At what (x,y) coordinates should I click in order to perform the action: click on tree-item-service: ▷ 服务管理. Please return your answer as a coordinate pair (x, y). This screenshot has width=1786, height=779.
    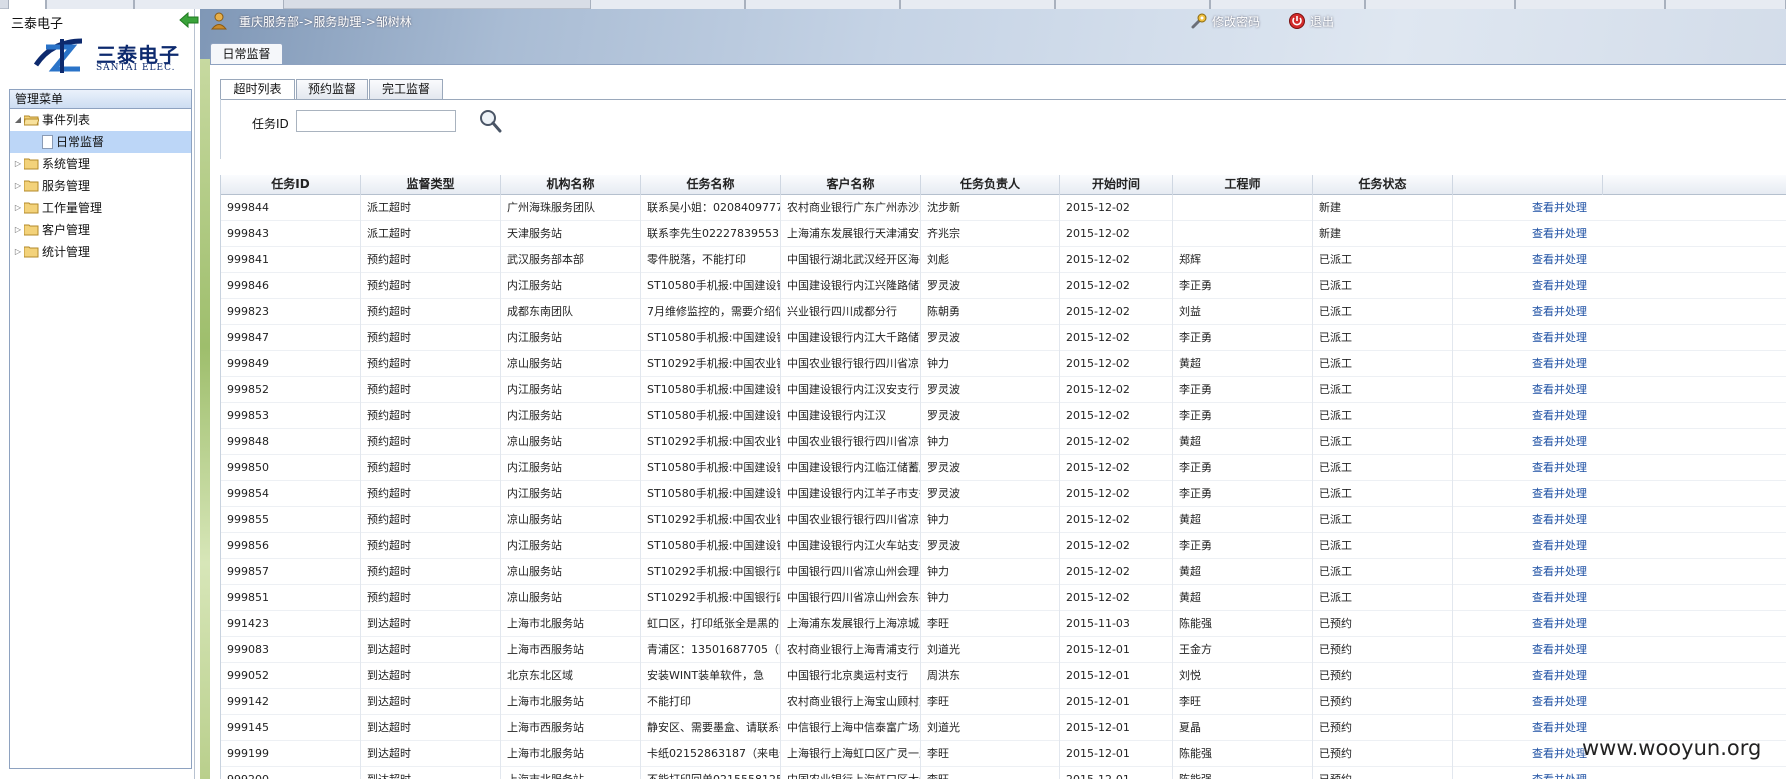
    Looking at the image, I should click on (100, 186).